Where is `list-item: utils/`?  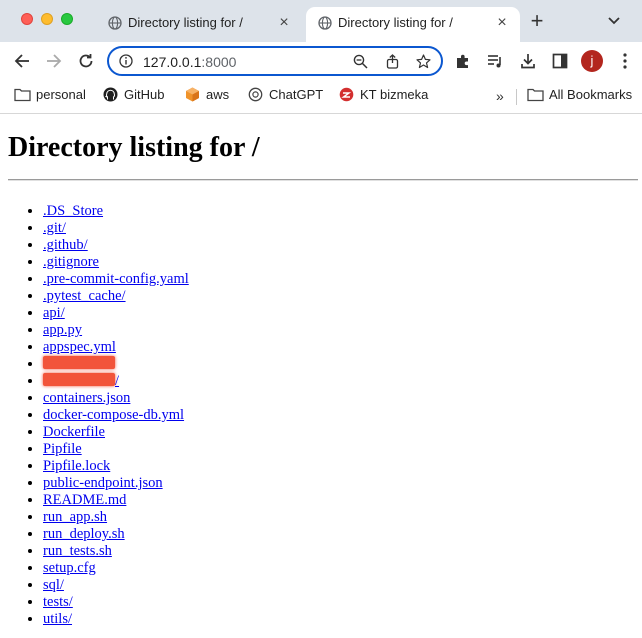 list-item: utils/ is located at coordinates (116, 619).